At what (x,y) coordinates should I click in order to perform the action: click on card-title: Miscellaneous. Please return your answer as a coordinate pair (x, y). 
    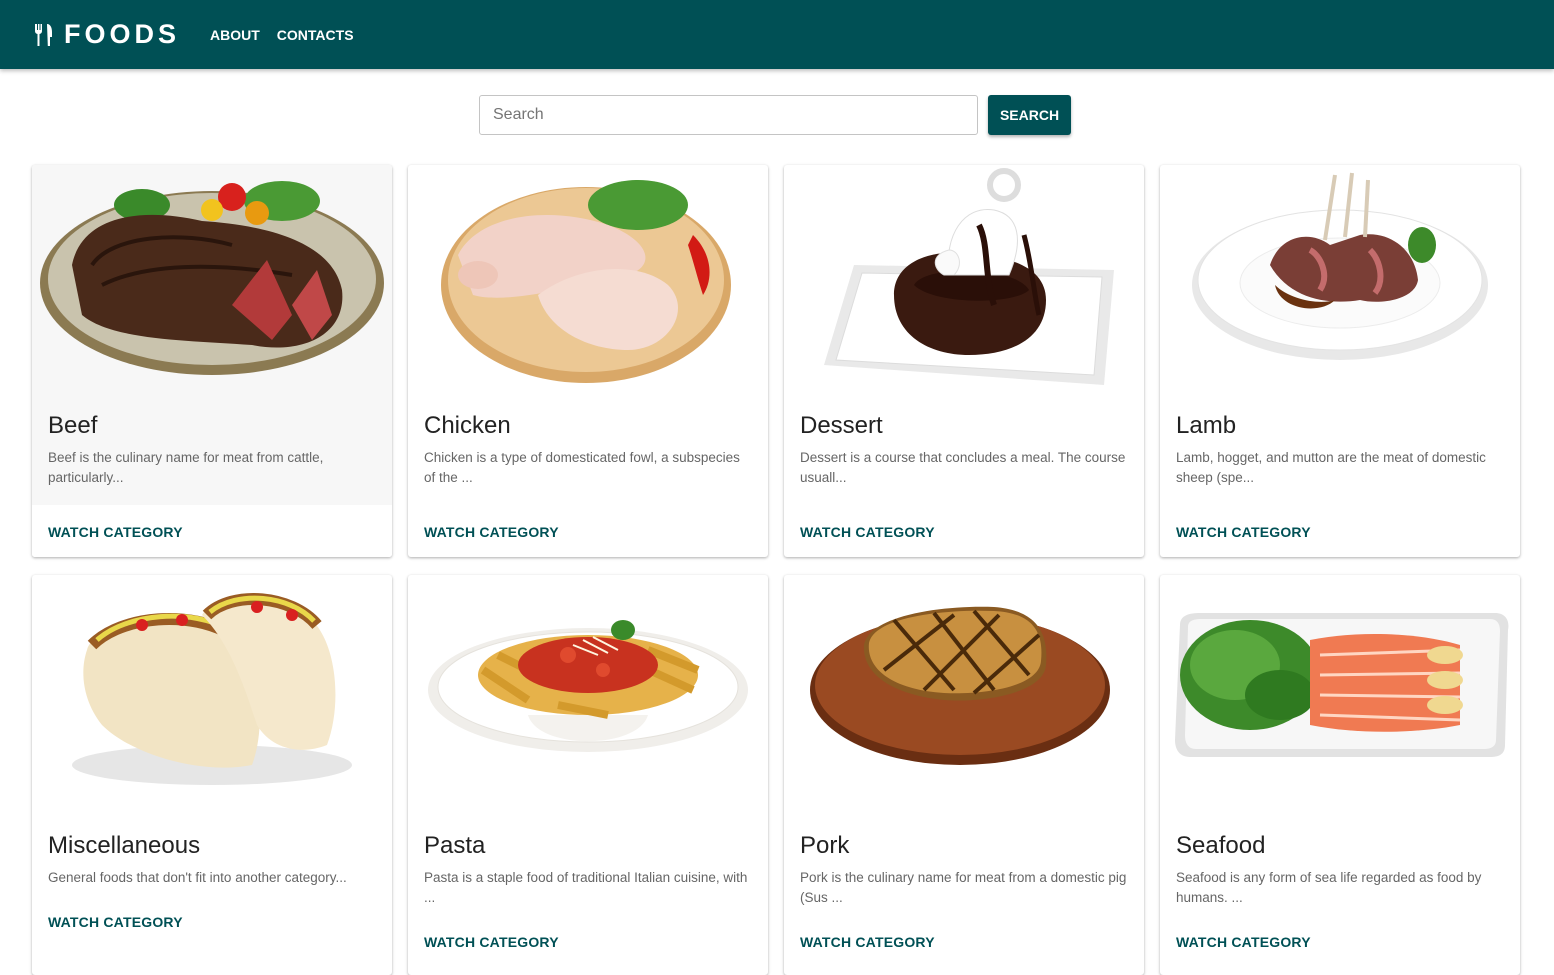
    Looking at the image, I should click on (124, 845).